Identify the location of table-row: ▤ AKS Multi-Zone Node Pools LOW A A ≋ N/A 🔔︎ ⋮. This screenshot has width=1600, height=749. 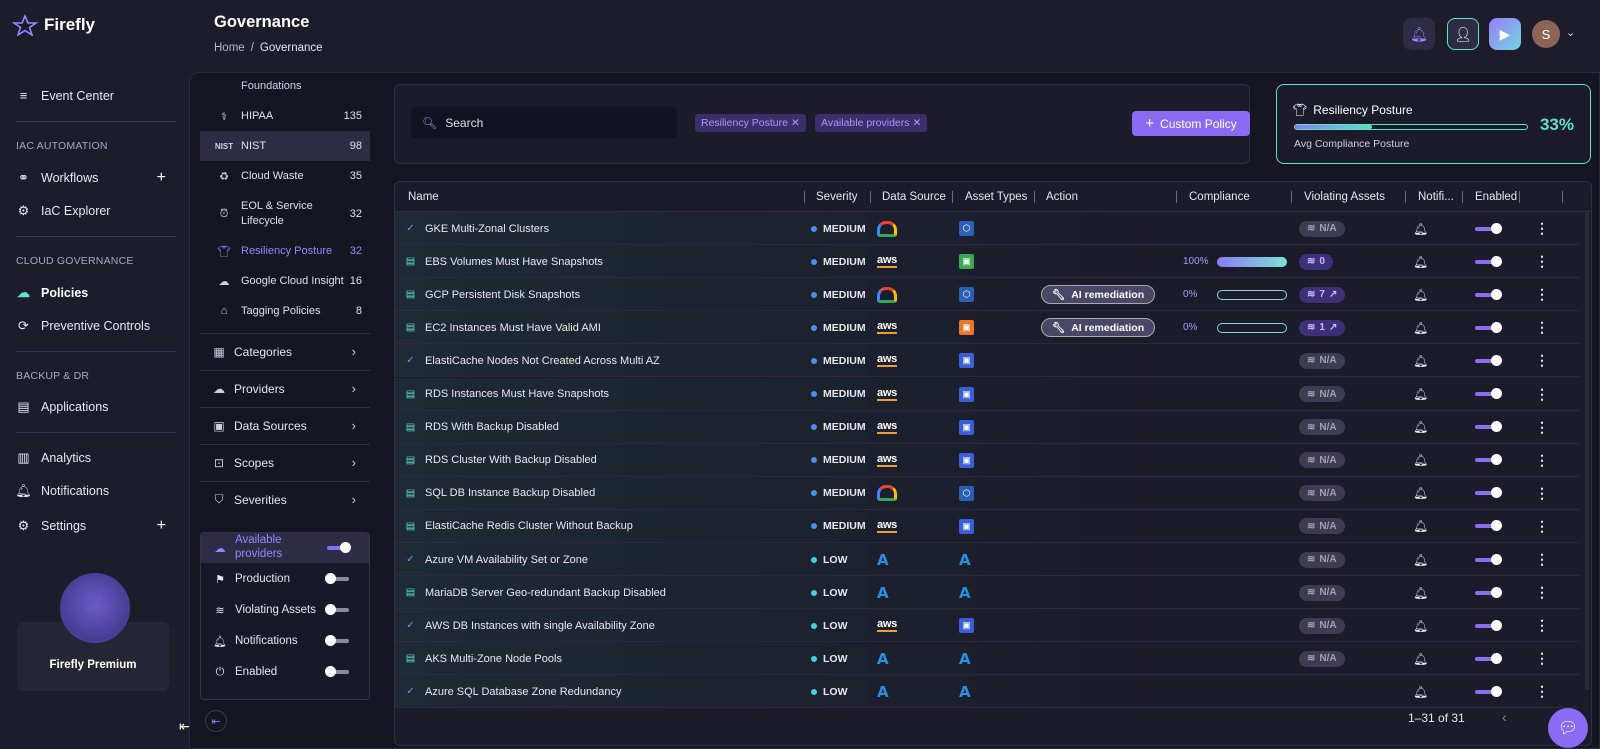
(987, 659).